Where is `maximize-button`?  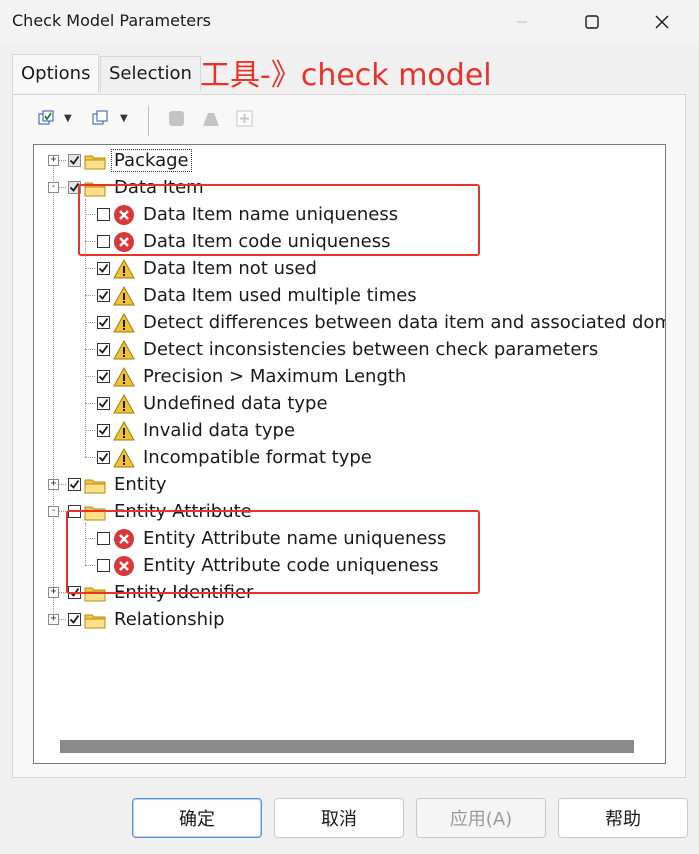
maximize-button is located at coordinates (592, 22).